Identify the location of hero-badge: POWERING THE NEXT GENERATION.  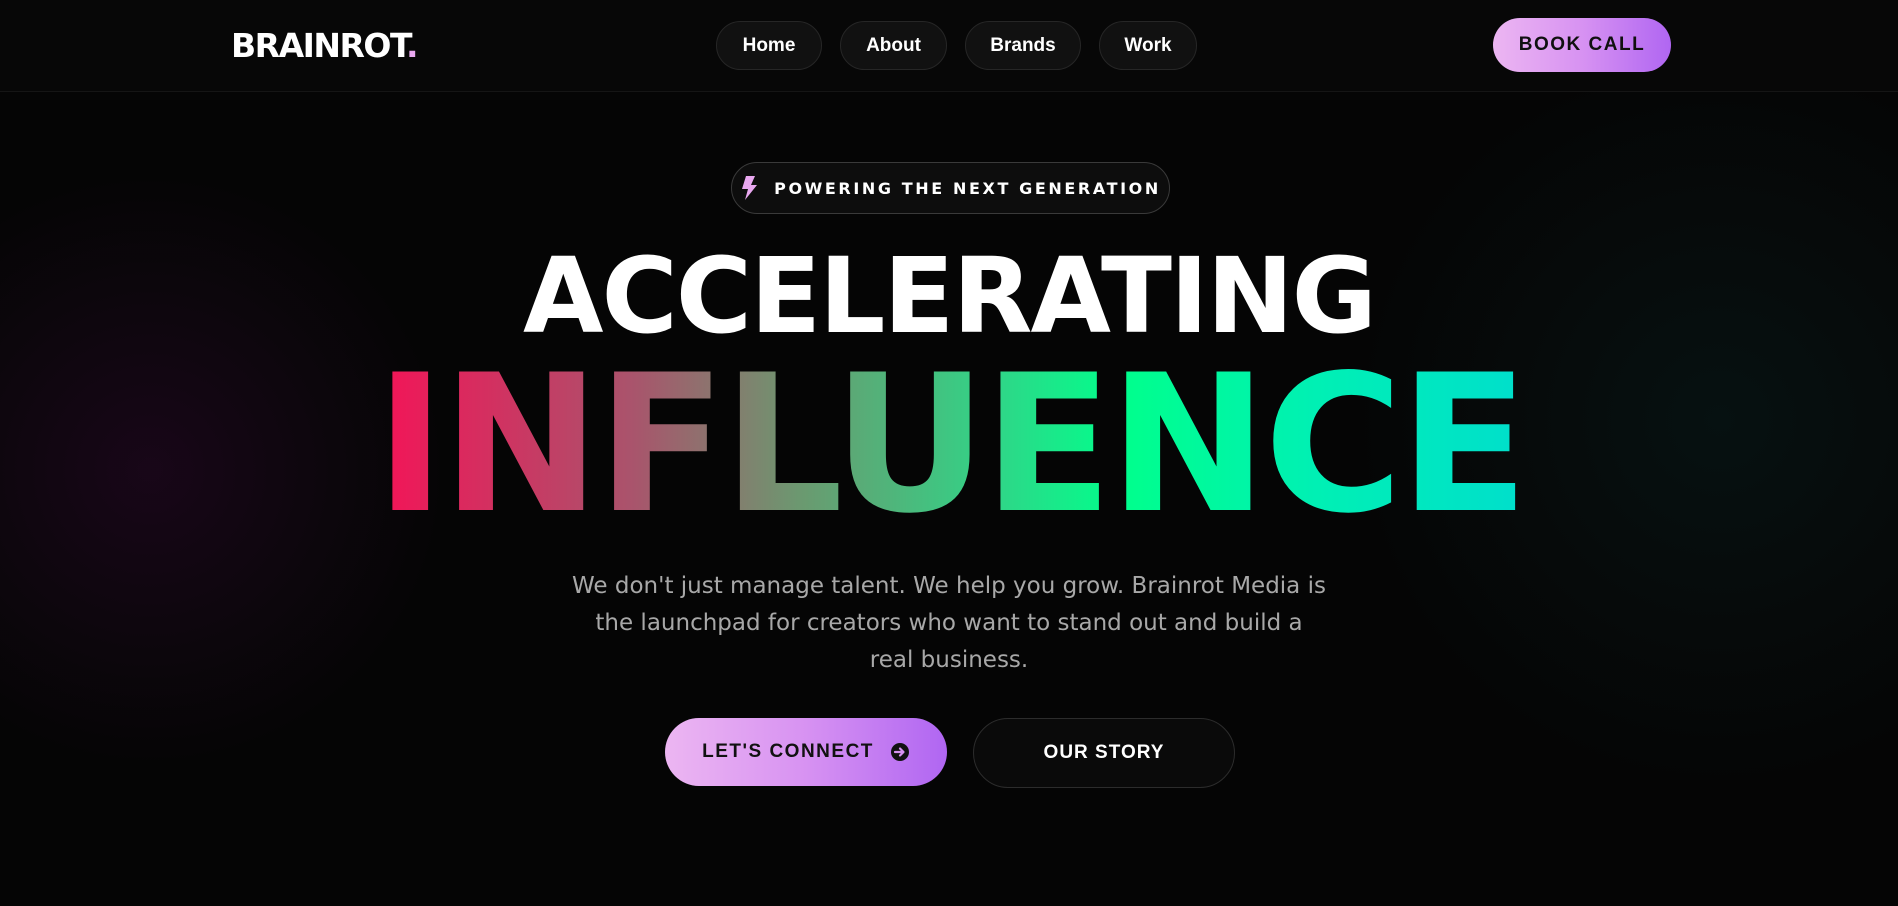
(950, 188).